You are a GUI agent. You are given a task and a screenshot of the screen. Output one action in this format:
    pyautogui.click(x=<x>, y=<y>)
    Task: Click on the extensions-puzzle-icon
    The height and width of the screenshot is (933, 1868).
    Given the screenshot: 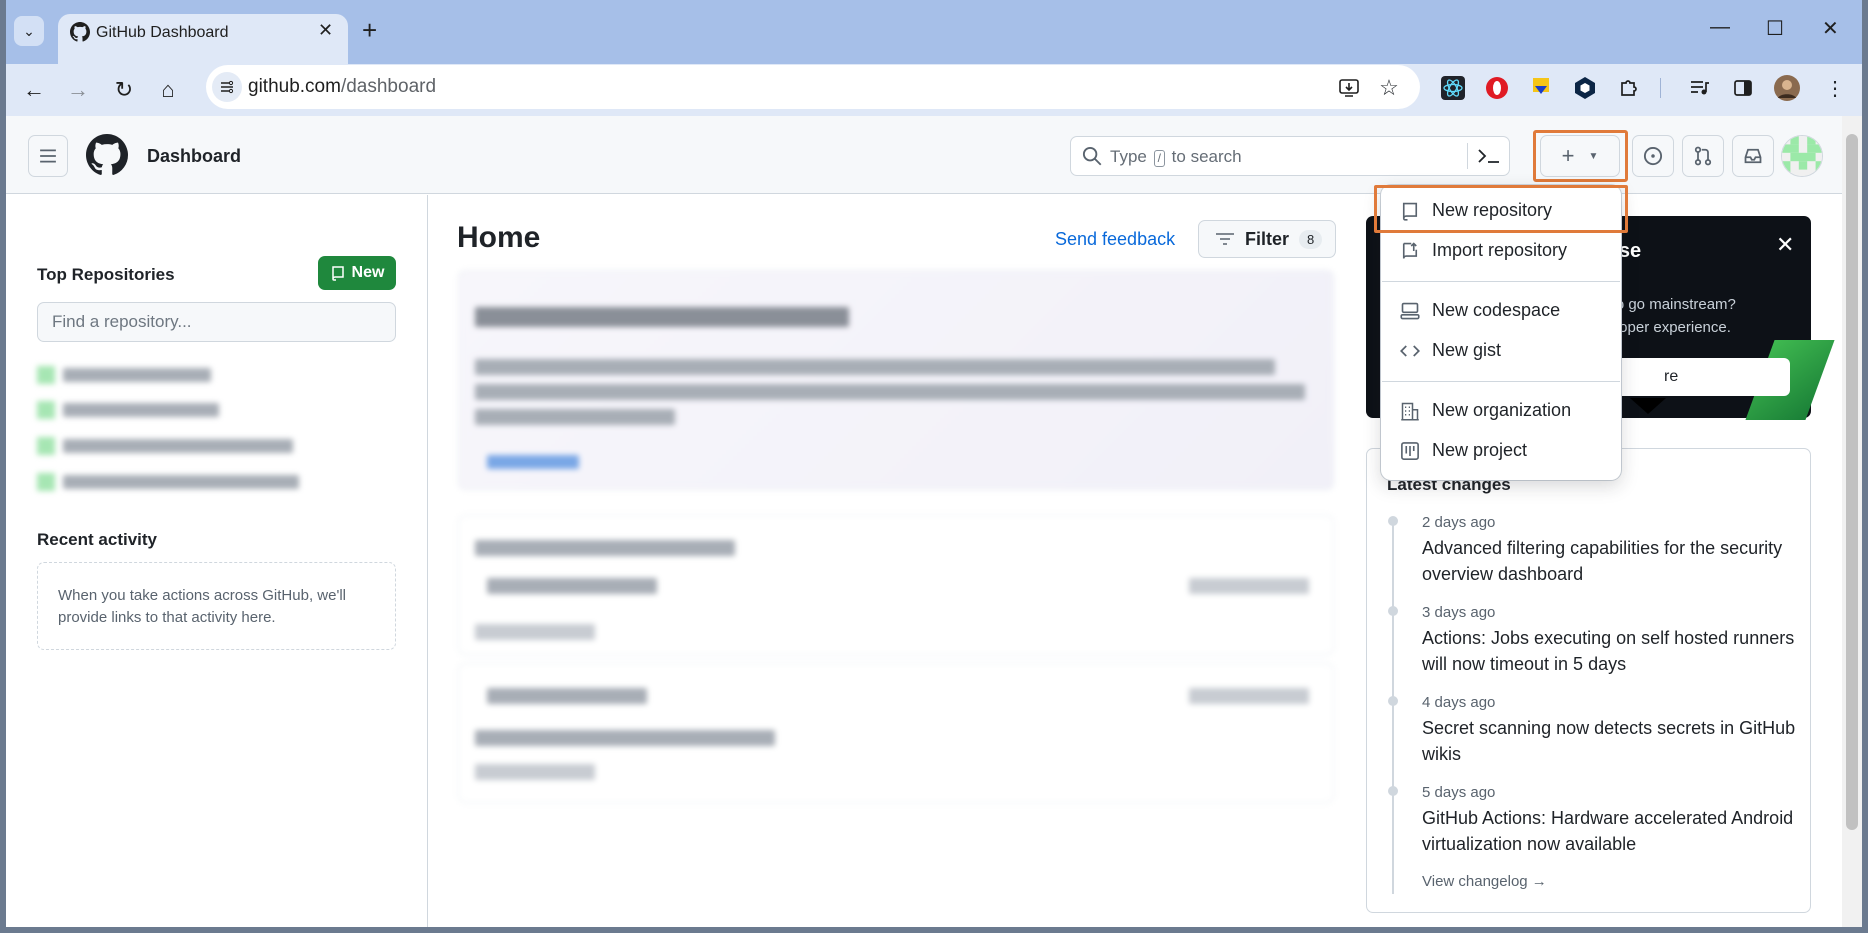 What is the action you would take?
    pyautogui.click(x=1629, y=88)
    